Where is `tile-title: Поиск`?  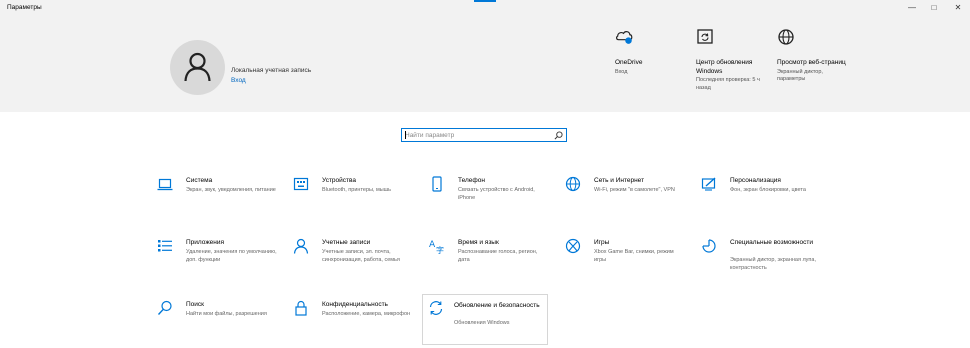
tile-title: Поиск is located at coordinates (195, 304).